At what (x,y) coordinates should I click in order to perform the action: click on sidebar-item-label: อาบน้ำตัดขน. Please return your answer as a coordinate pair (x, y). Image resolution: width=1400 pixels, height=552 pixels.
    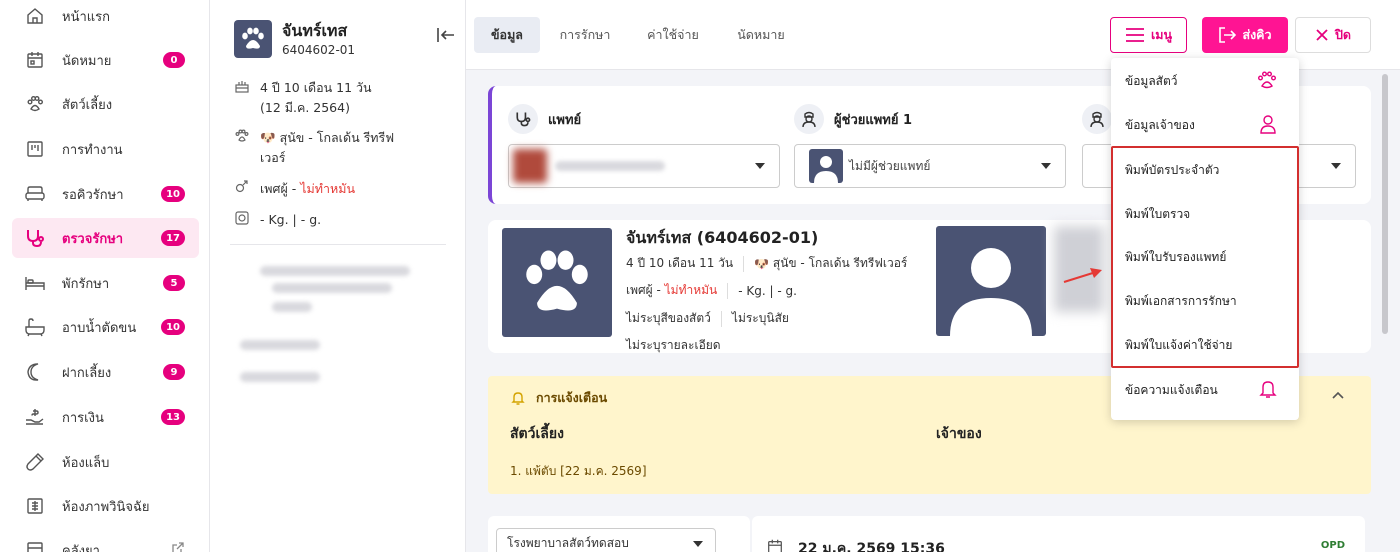
    Looking at the image, I should click on (99, 328).